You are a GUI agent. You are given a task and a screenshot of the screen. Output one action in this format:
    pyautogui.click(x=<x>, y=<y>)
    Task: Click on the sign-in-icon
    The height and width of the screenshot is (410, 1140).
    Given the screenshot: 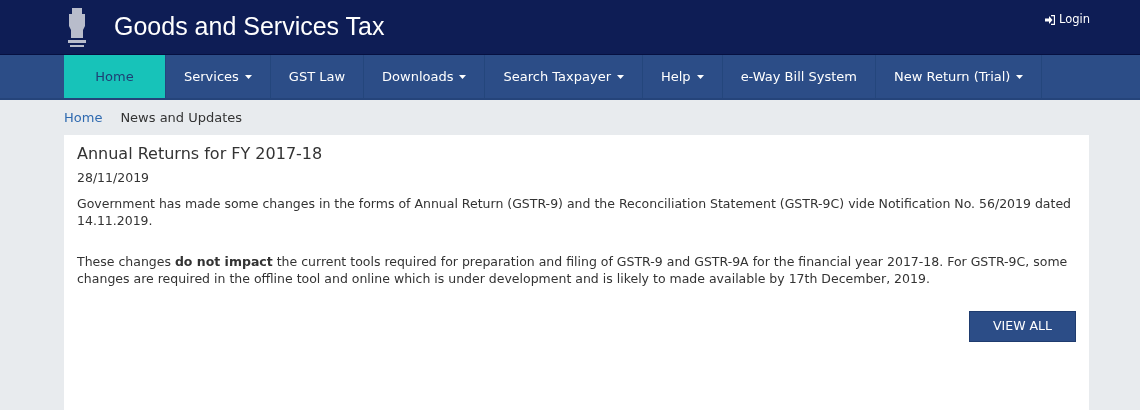 What is the action you would take?
    pyautogui.click(x=1049, y=19)
    